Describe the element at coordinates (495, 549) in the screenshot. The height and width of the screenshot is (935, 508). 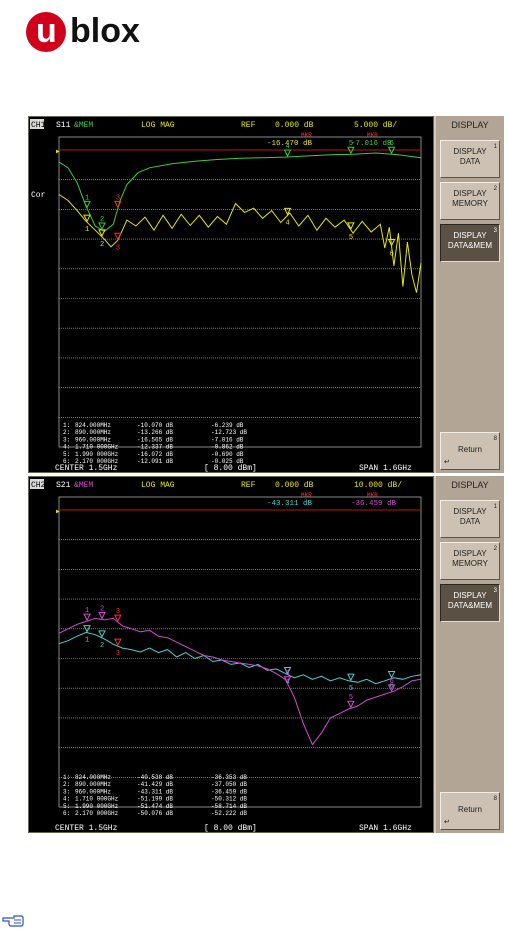
I see `softkey-number: 2` at that location.